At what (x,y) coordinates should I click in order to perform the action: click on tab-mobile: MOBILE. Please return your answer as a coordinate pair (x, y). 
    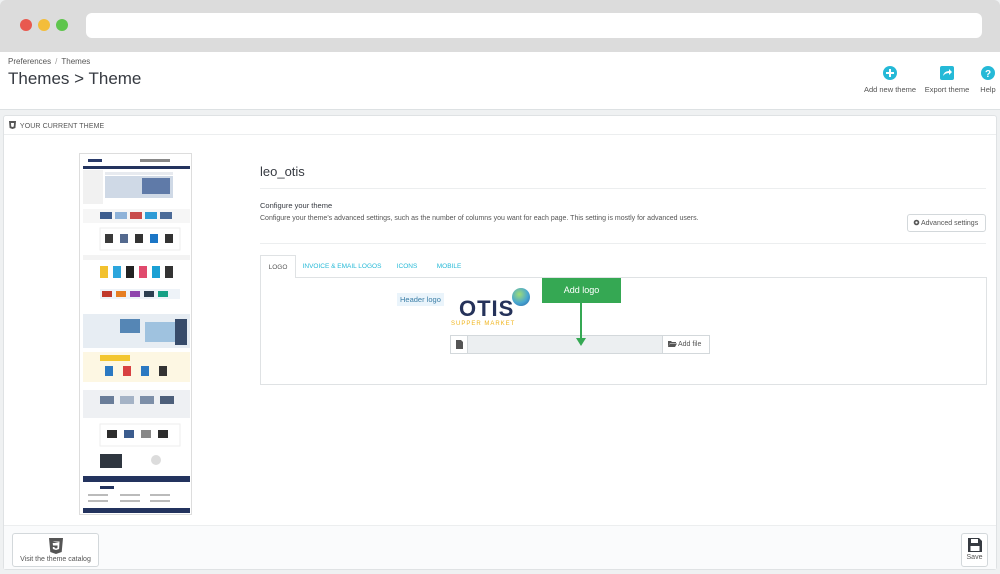
    Looking at the image, I should click on (449, 266).